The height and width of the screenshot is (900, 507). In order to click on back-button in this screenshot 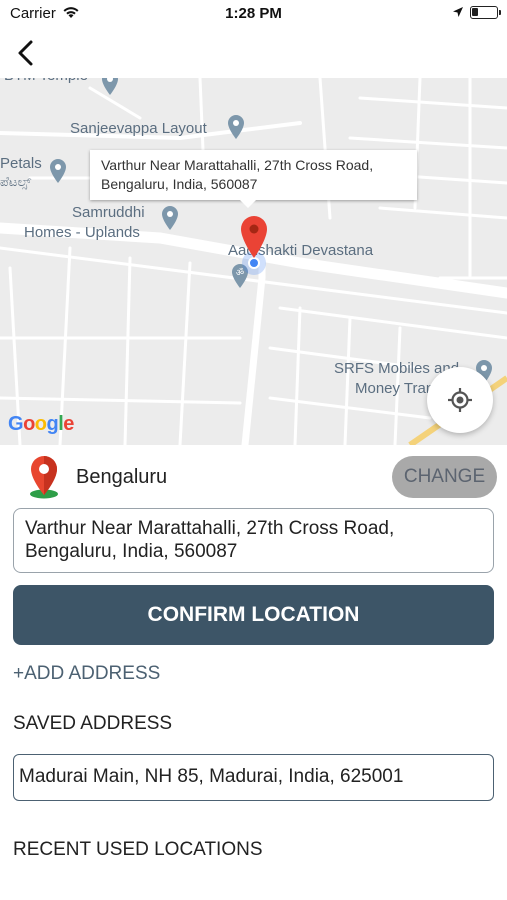, I will do `click(25, 53)`.